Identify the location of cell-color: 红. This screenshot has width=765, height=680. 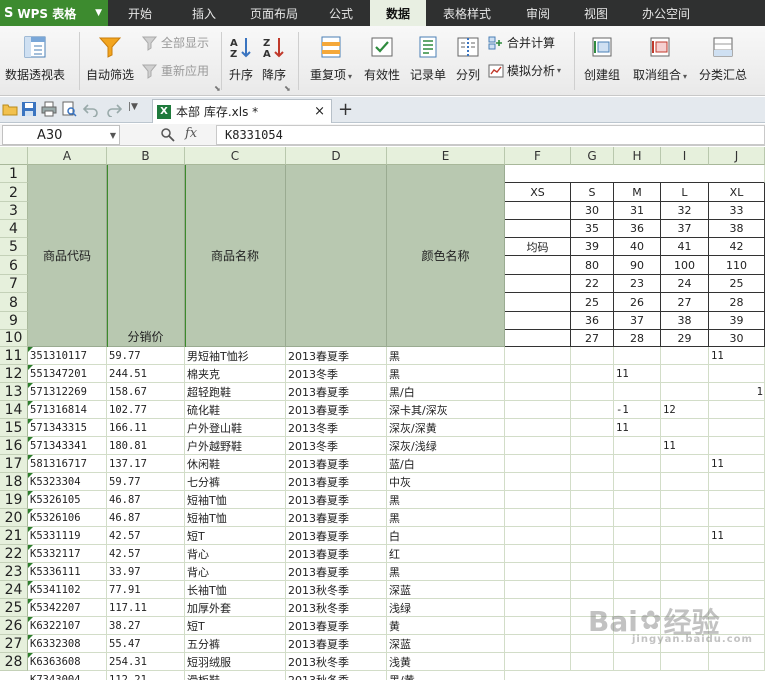
(446, 554).